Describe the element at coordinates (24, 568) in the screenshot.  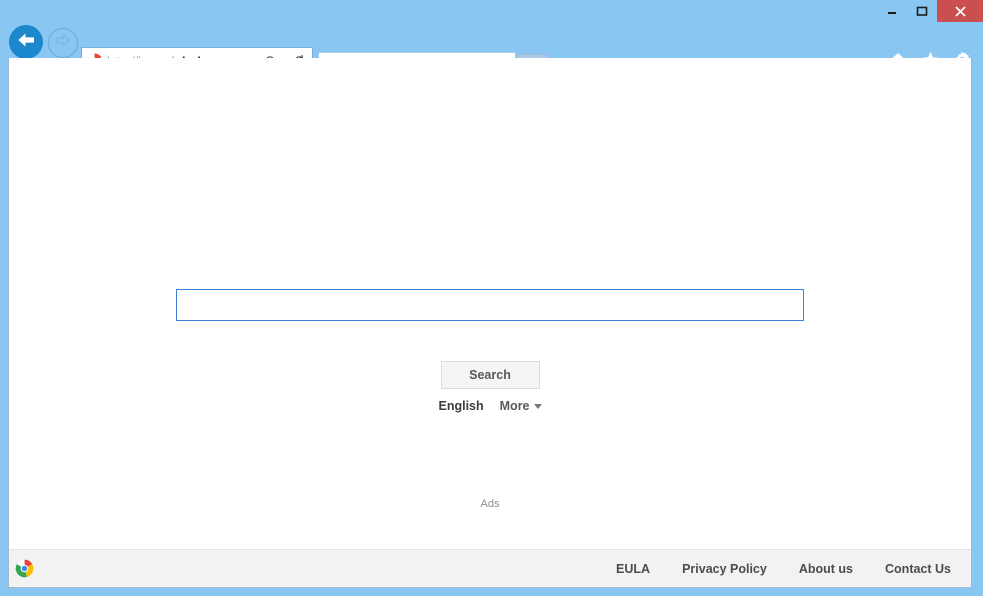
I see `footer-logo-icon` at that location.